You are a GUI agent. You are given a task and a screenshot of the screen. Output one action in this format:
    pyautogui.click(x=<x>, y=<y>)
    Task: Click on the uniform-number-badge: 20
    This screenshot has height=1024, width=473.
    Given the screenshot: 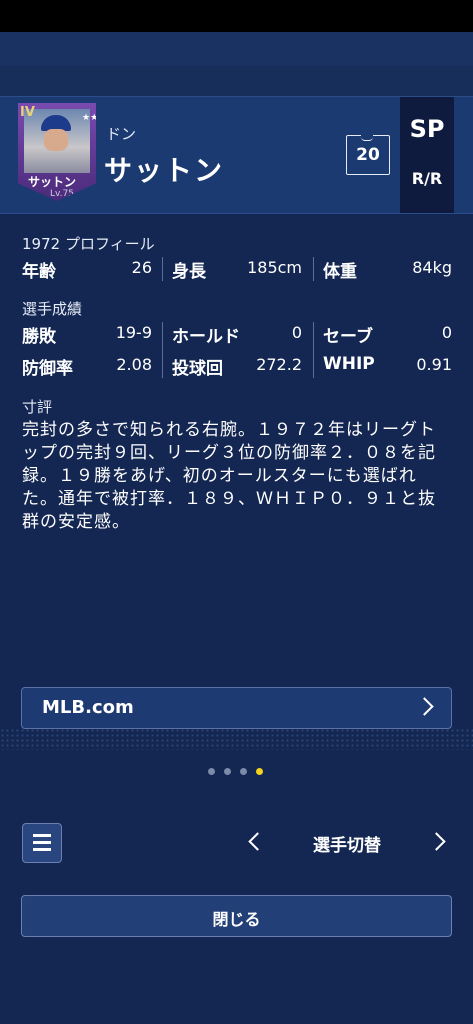 What is the action you would take?
    pyautogui.click(x=368, y=154)
    